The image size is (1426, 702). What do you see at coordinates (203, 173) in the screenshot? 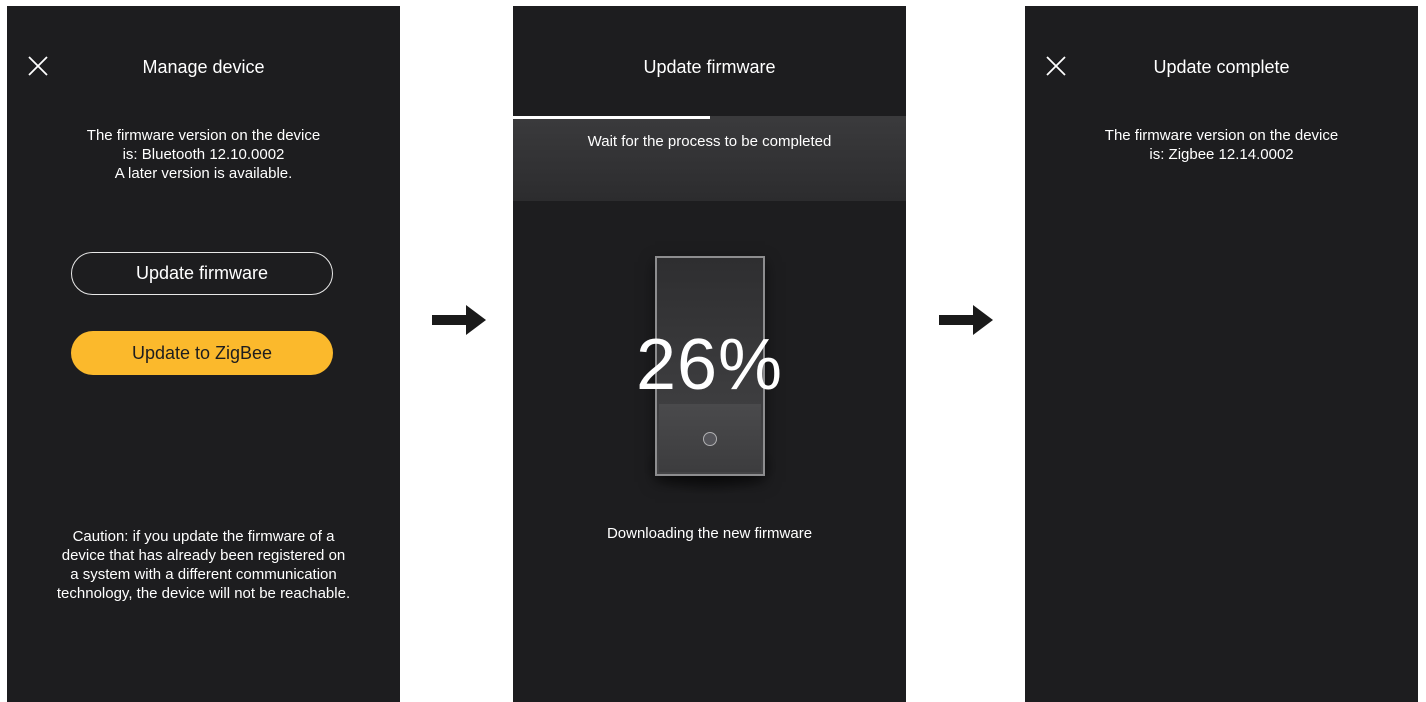
I see `firmware-info-line: A later version is available.` at bounding box center [203, 173].